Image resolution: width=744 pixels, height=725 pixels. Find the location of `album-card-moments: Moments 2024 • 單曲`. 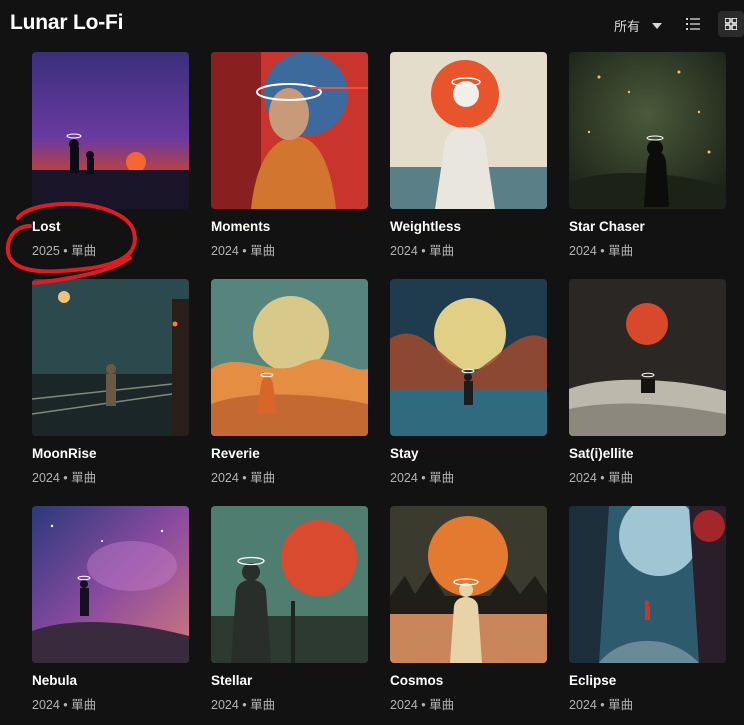

album-card-moments: Moments 2024 • 單曲 is located at coordinates (289, 158).